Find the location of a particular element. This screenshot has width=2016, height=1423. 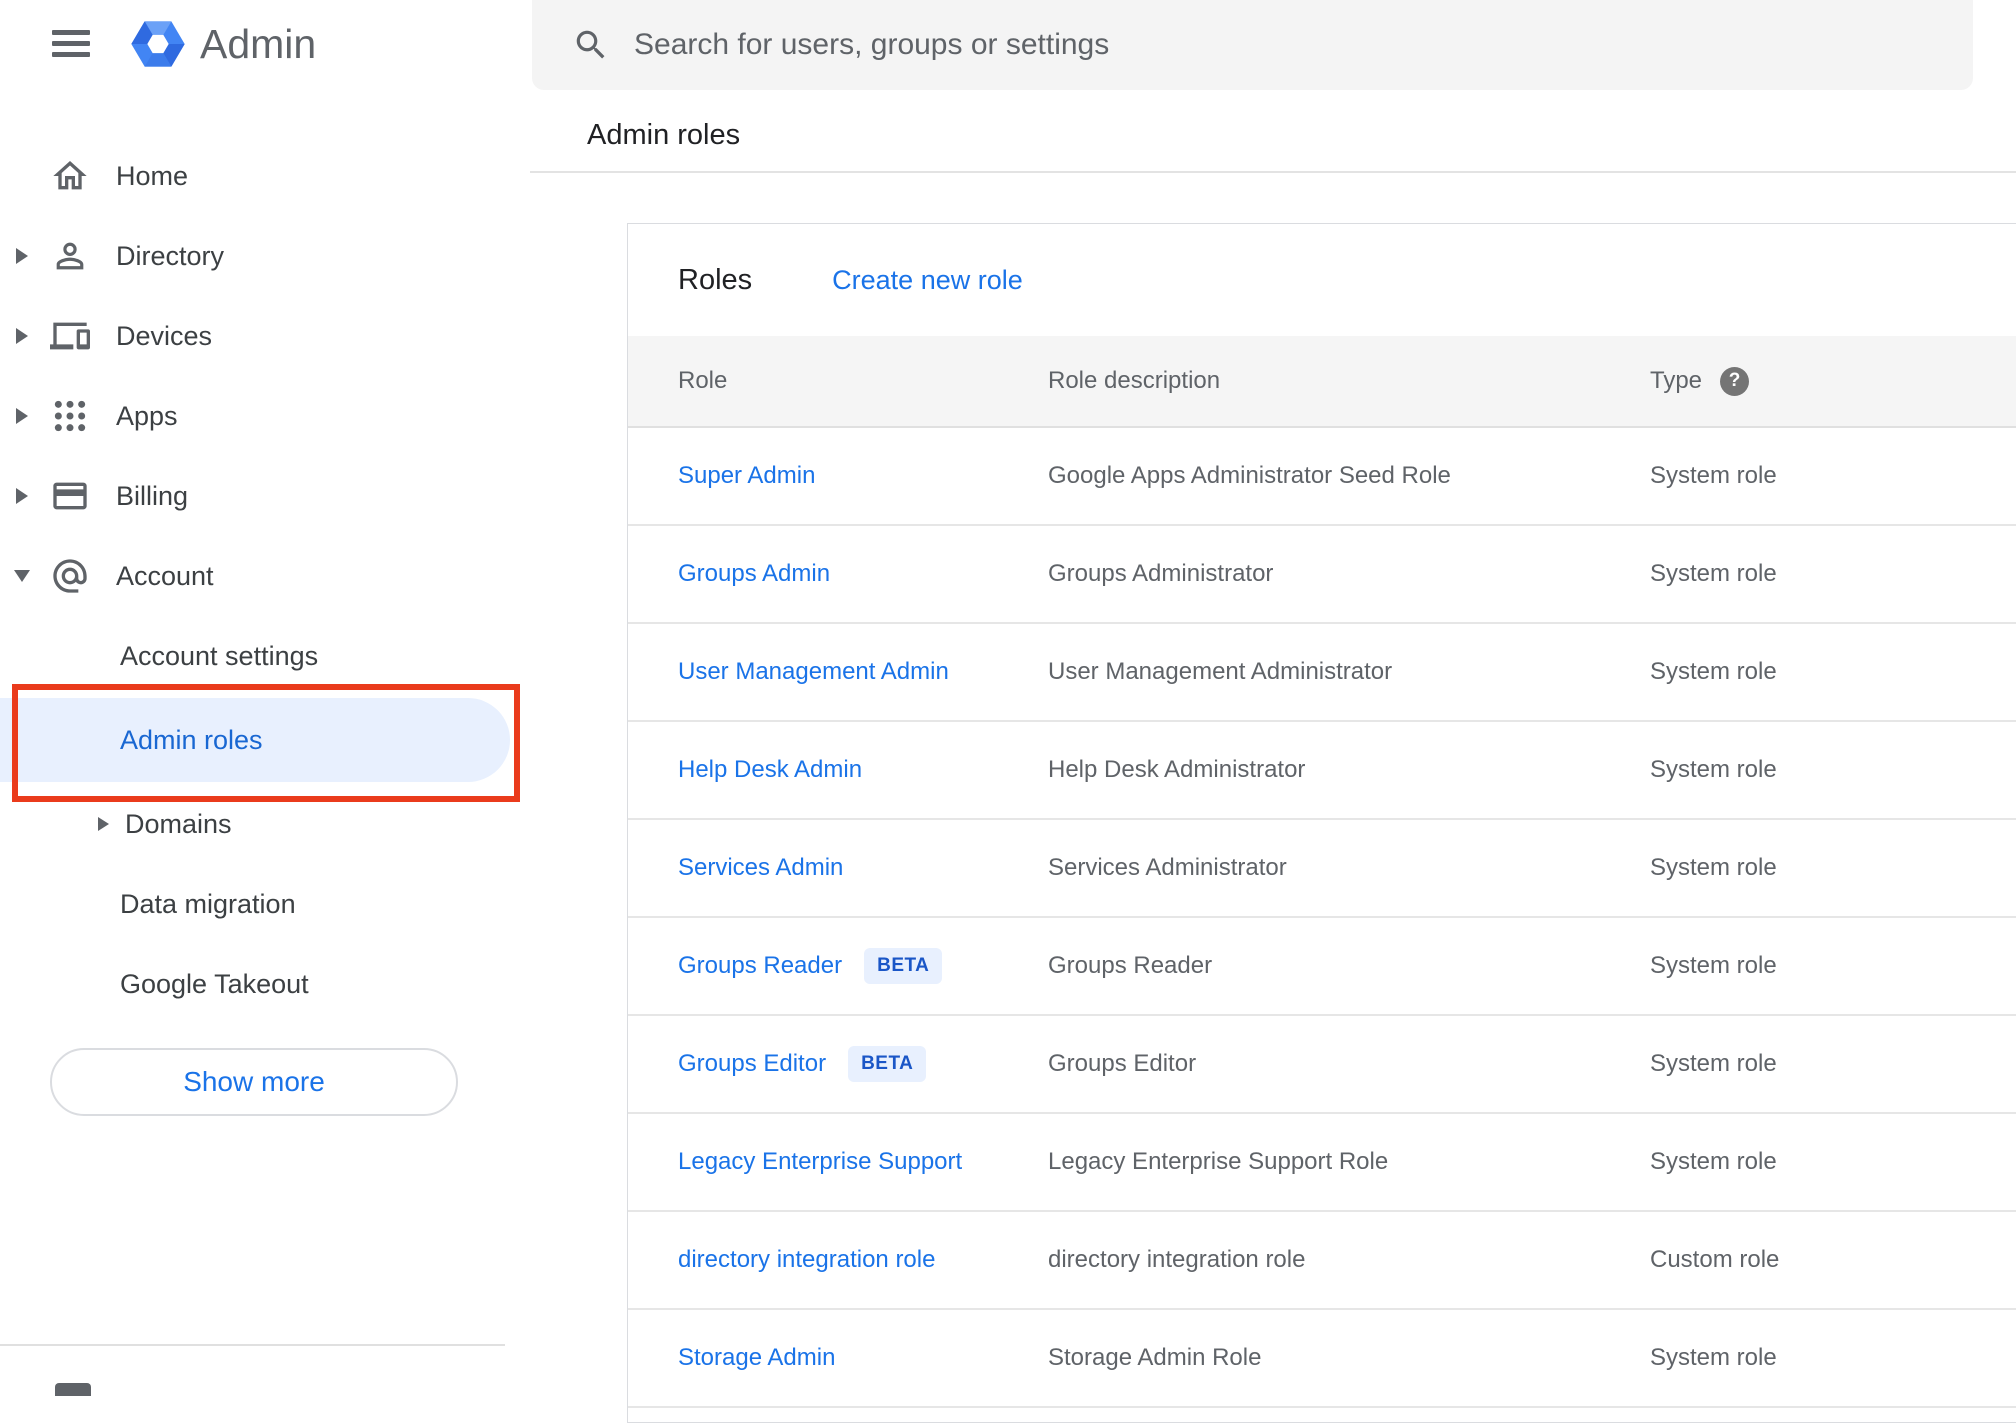

role-link: directory integration role is located at coordinates (806, 1260).